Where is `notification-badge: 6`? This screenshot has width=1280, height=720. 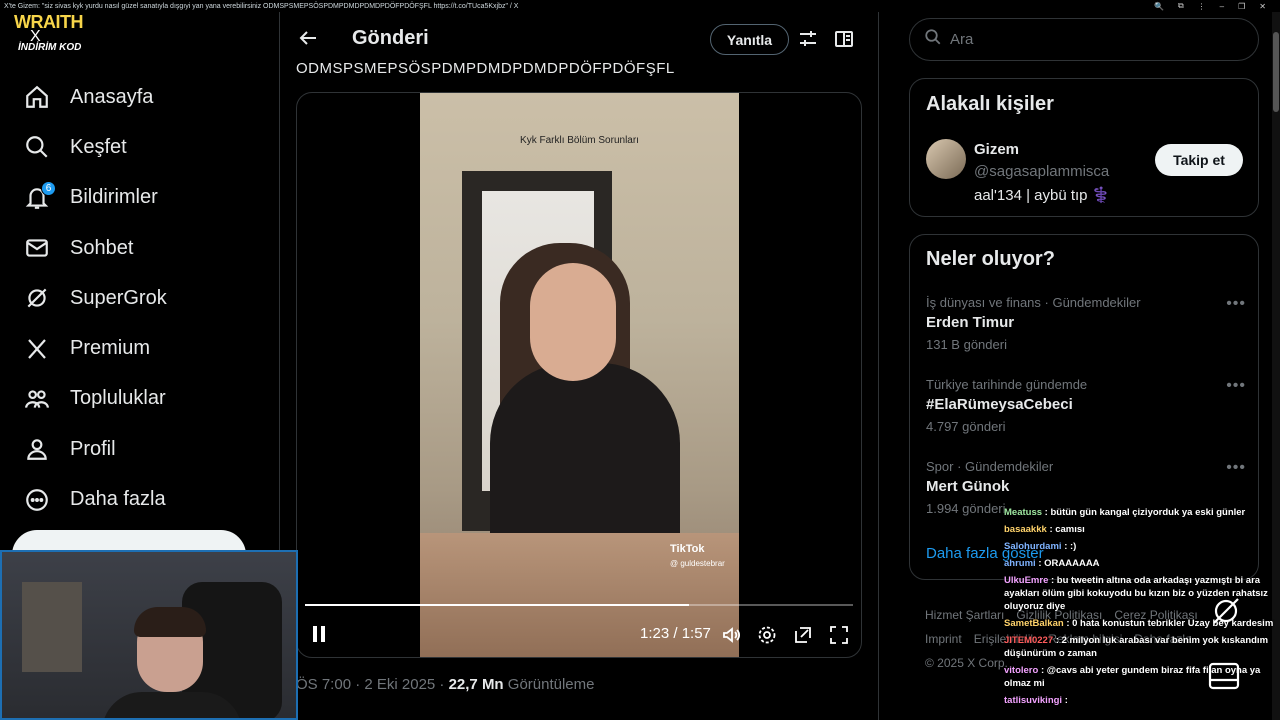
notification-badge: 6 is located at coordinates (48, 188).